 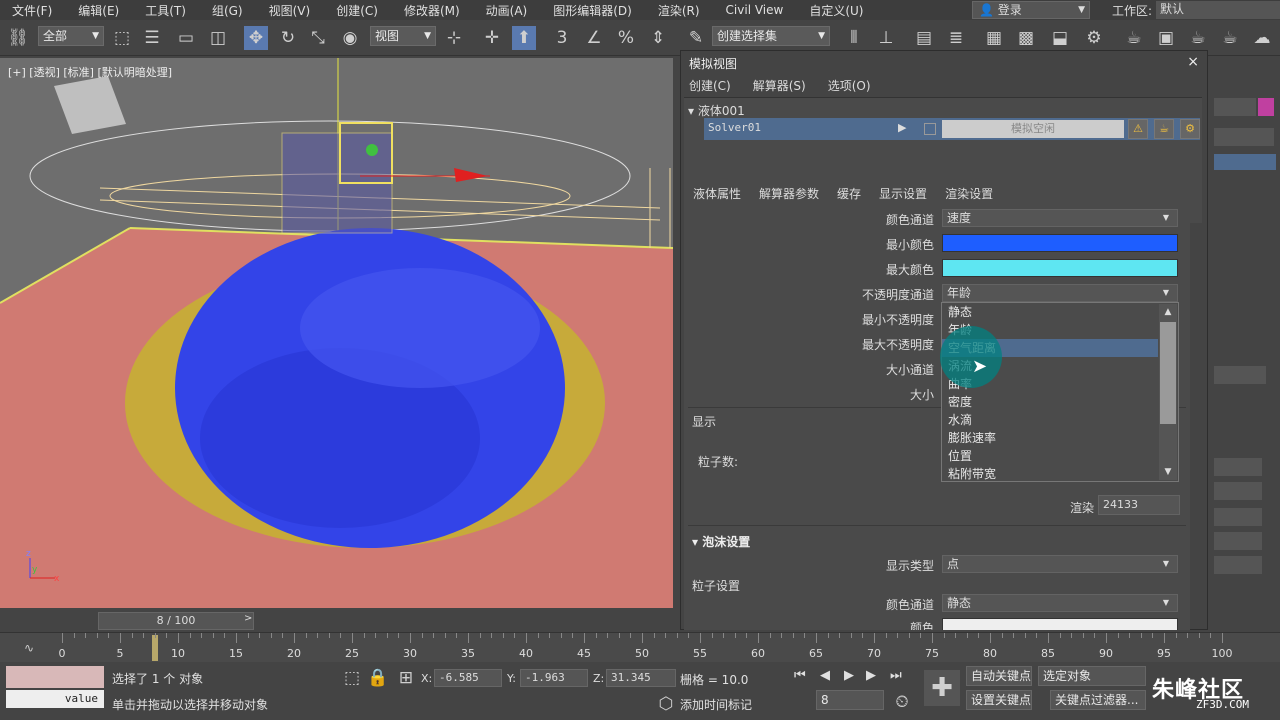 I want to click on foam-color-channel-dropdown: 静态 ▼, so click(x=1060, y=603).